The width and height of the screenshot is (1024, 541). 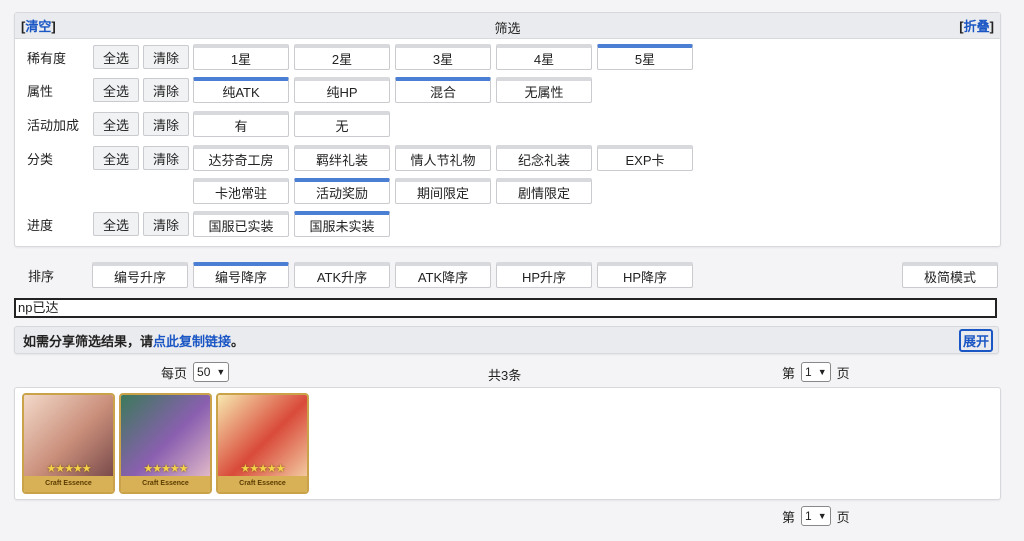 I want to click on copy-link: 点此复制链接, so click(x=192, y=341).